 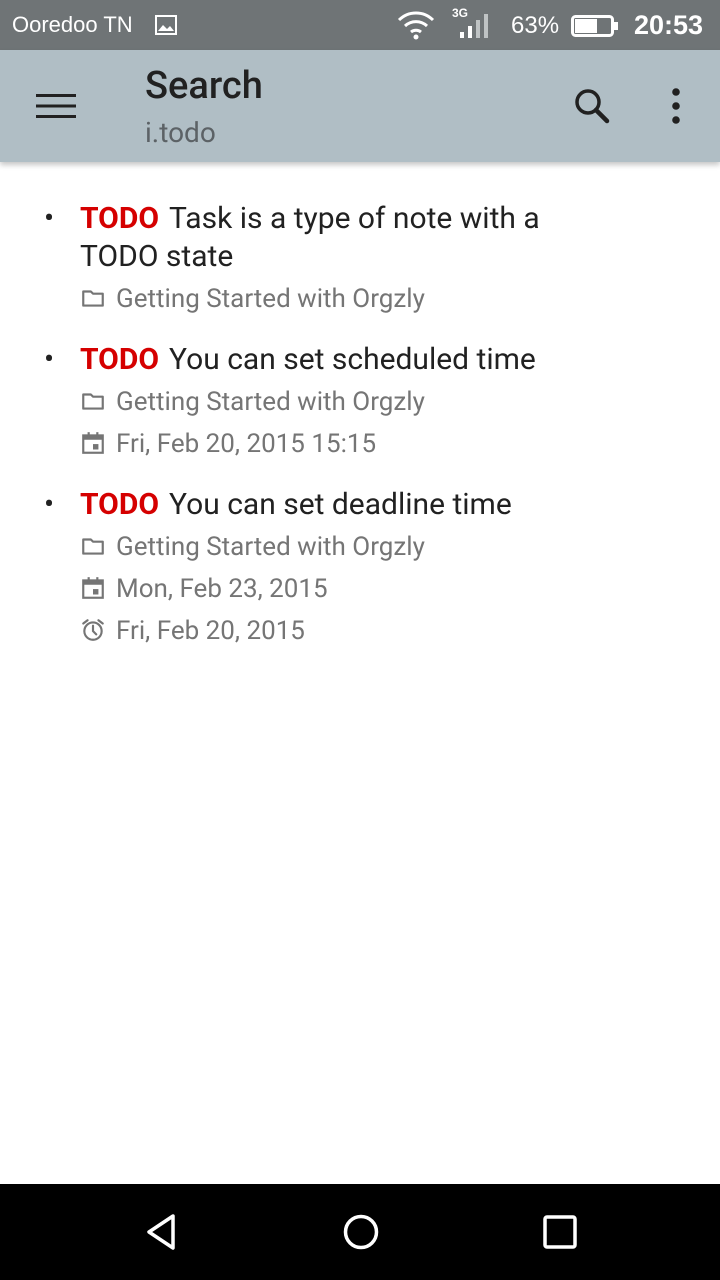 I want to click on scheduled-time: Mon, Feb 23, 2015, so click(x=204, y=589).